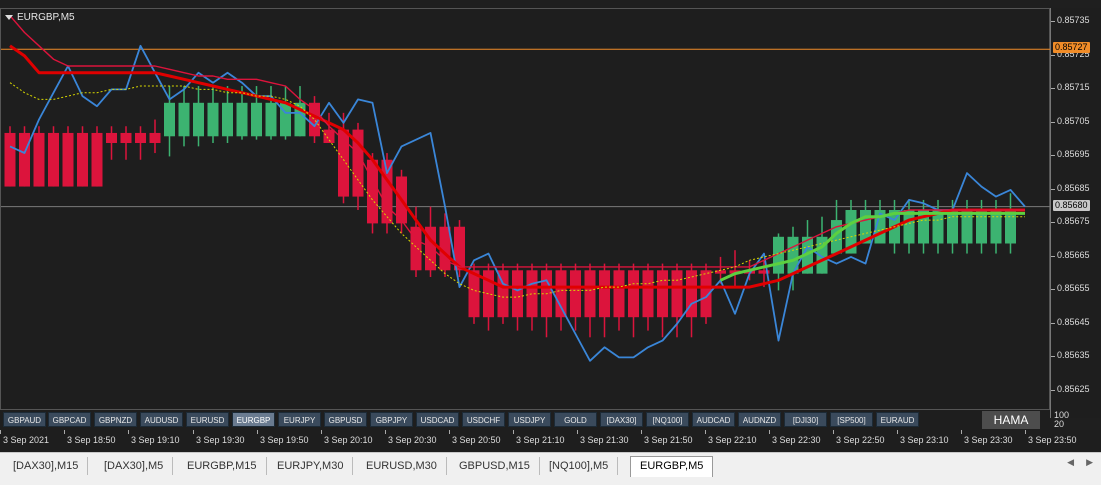  What do you see at coordinates (1073, 120) in the screenshot?
I see `price-label: 0.85705` at bounding box center [1073, 120].